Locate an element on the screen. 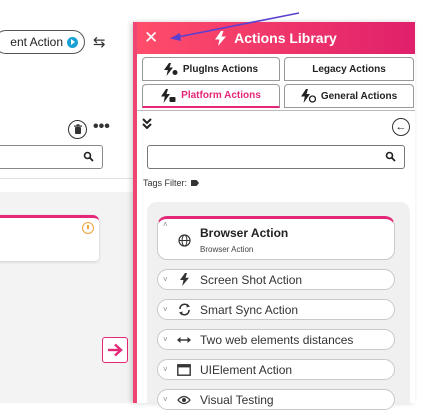  list-item: ˅ UIElement Action is located at coordinates (276, 369).